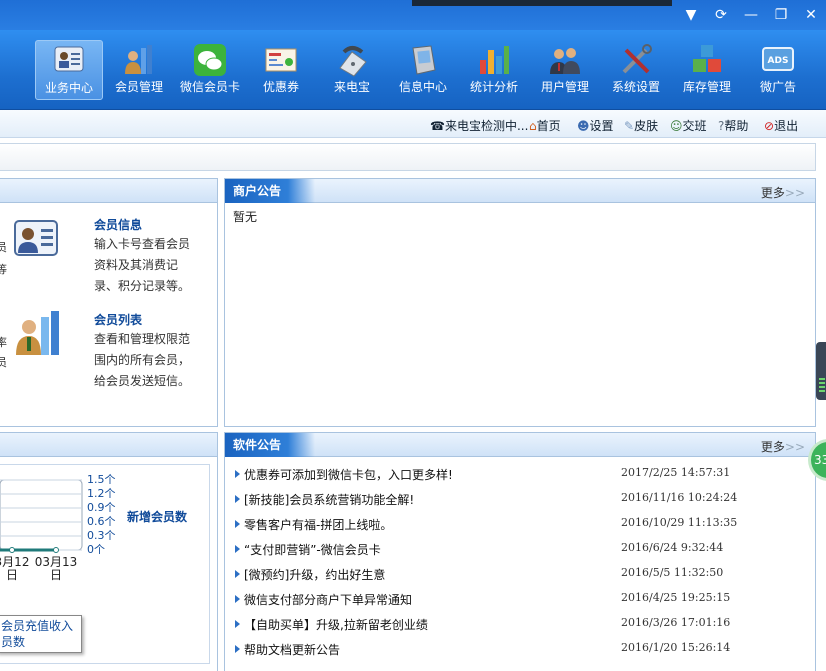 This screenshot has width=826, height=671. What do you see at coordinates (811, 15) in the screenshot?
I see `close-icon: ✕` at bounding box center [811, 15].